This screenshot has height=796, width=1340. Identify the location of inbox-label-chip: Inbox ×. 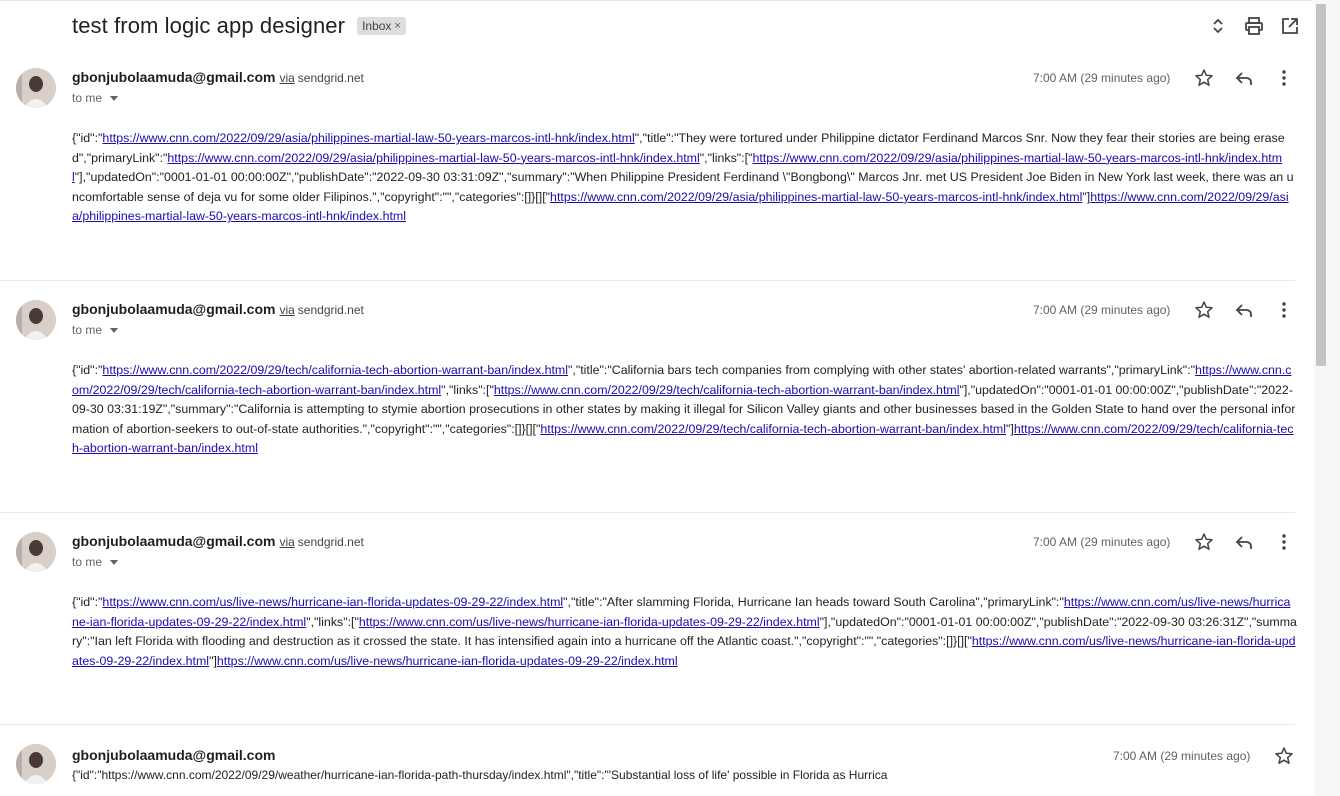
(381, 26).